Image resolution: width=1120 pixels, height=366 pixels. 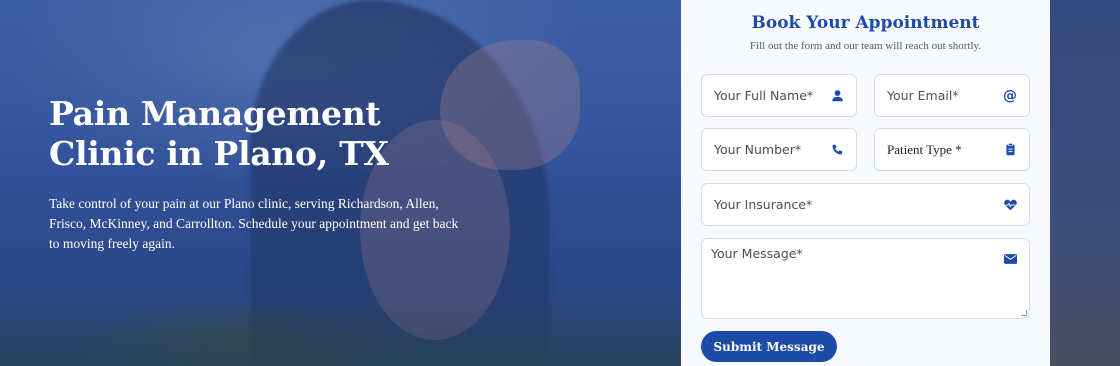 What do you see at coordinates (758, 149) in the screenshot?
I see `phone-number-placeholder: Your Number*` at bounding box center [758, 149].